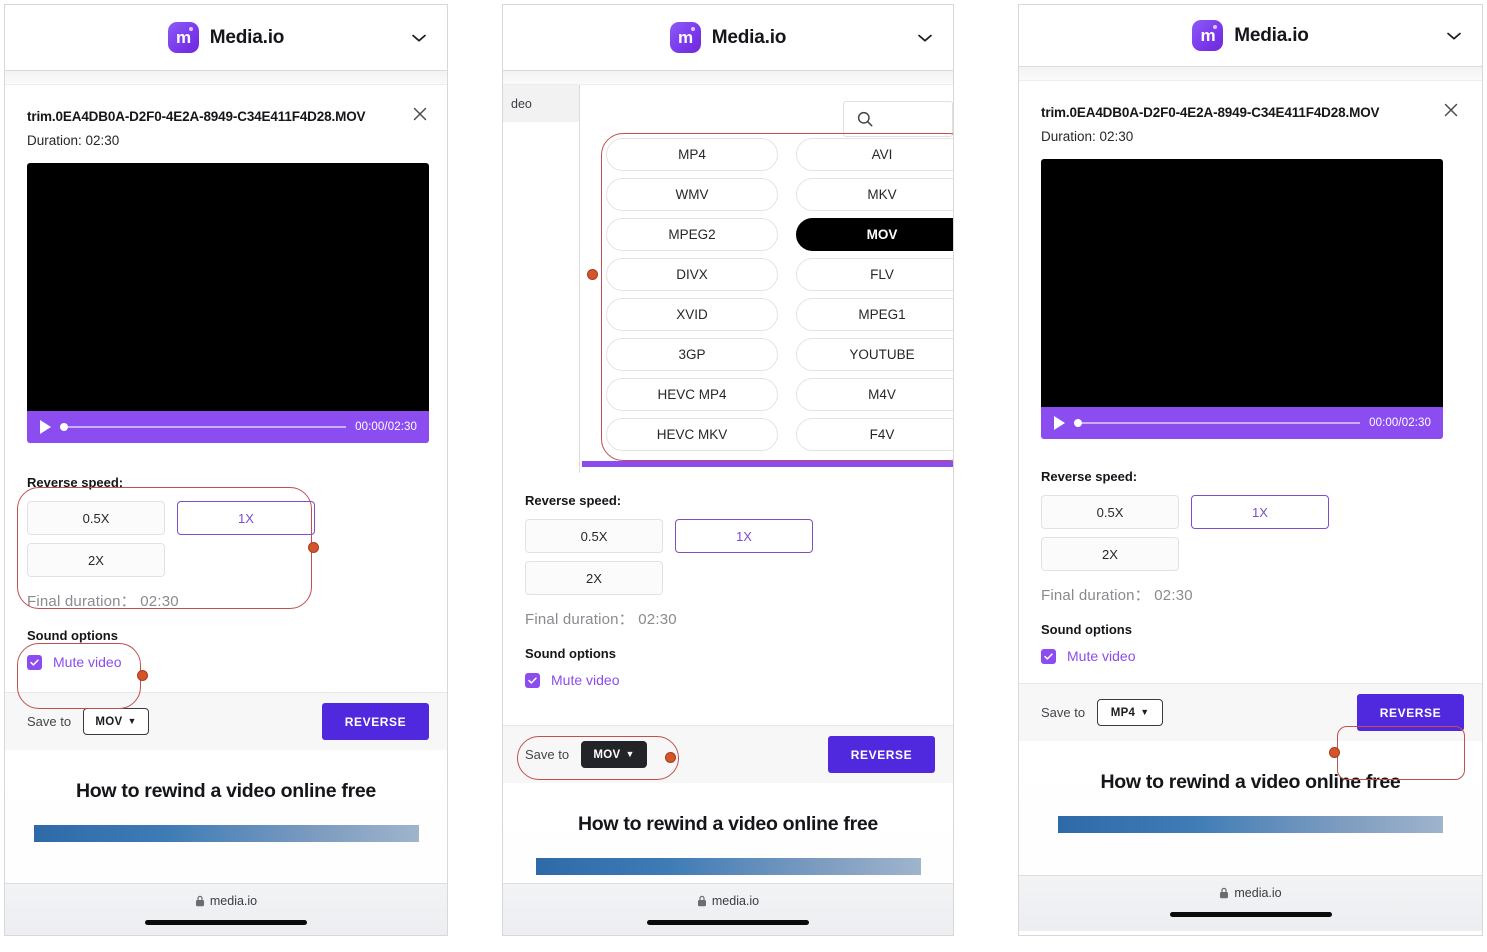  Describe the element at coordinates (1087, 136) in the screenshot. I see `file-duration-label: Duration: 02:30` at that location.